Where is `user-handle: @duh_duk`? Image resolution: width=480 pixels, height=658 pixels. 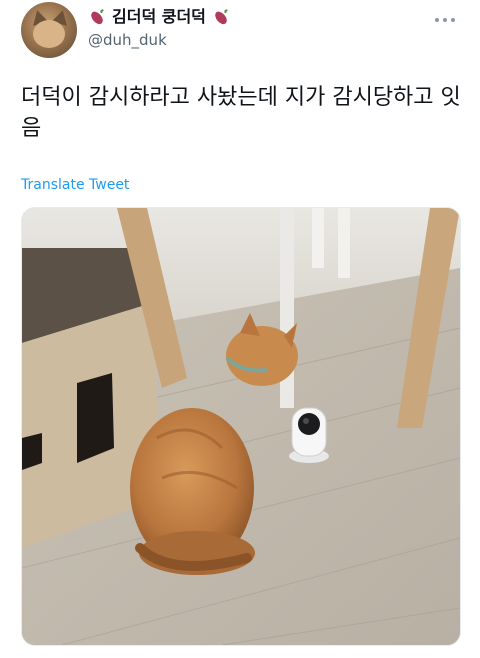 user-handle: @duh_duk is located at coordinates (159, 40).